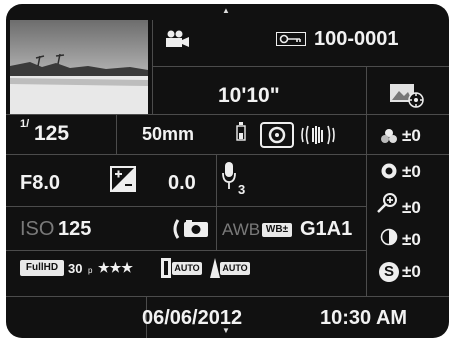  What do you see at coordinates (229, 178) in the screenshot?
I see `microphone-icon` at bounding box center [229, 178].